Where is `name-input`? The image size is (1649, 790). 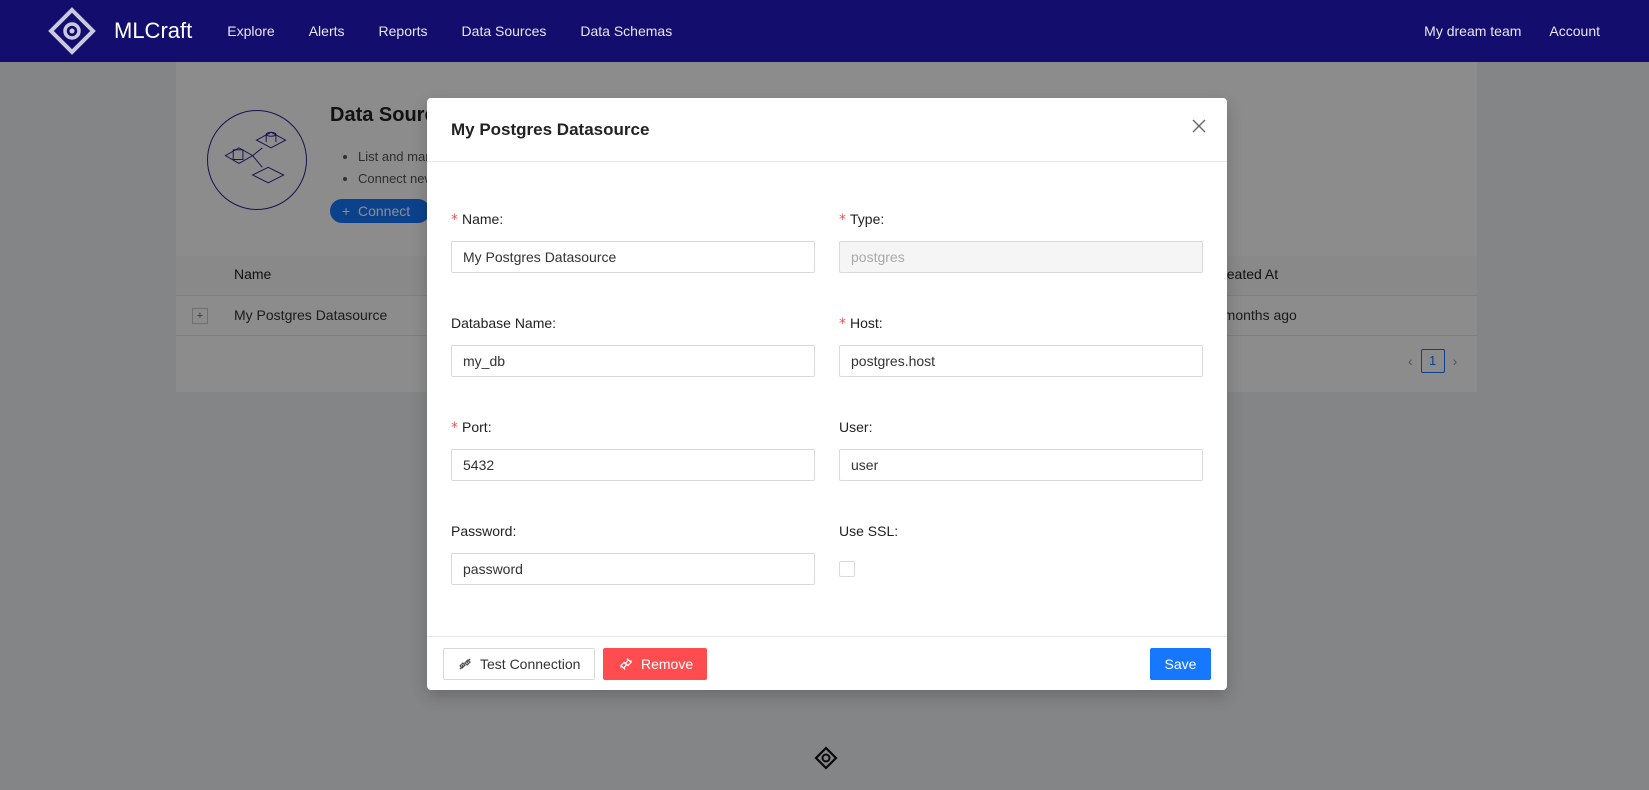
name-input is located at coordinates (633, 257).